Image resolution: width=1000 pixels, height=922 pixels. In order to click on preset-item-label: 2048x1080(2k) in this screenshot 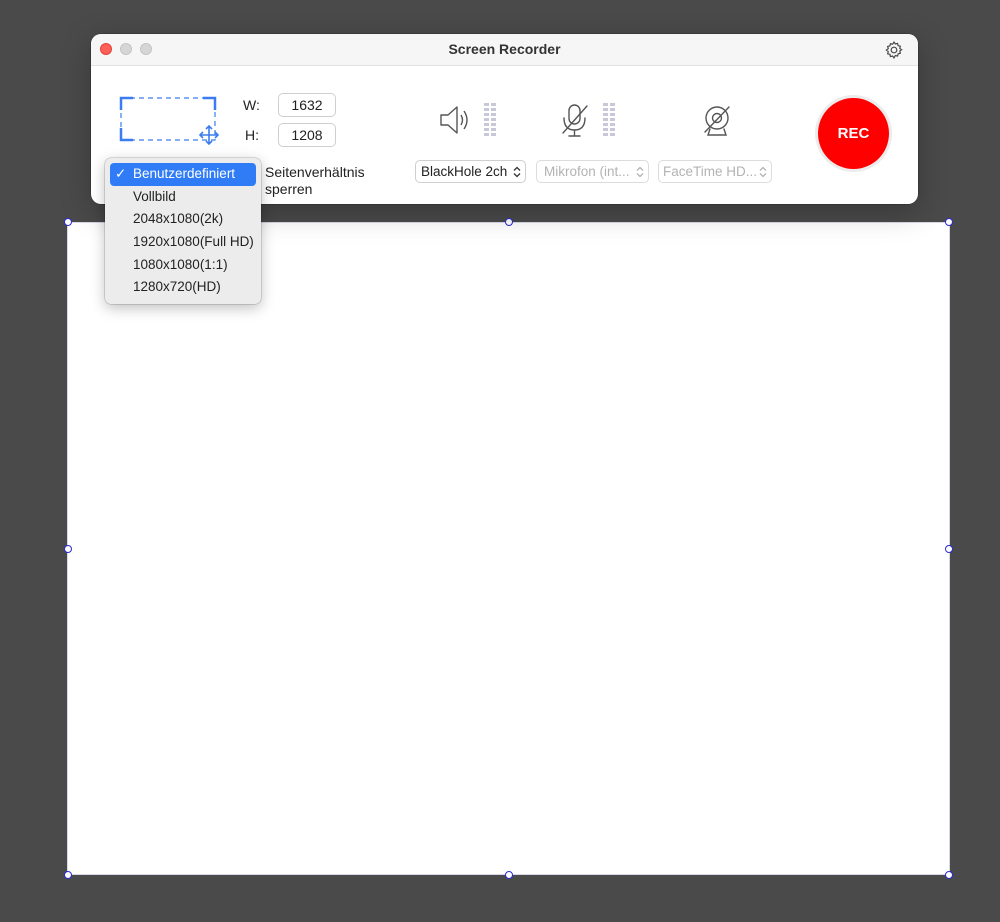, I will do `click(178, 219)`.